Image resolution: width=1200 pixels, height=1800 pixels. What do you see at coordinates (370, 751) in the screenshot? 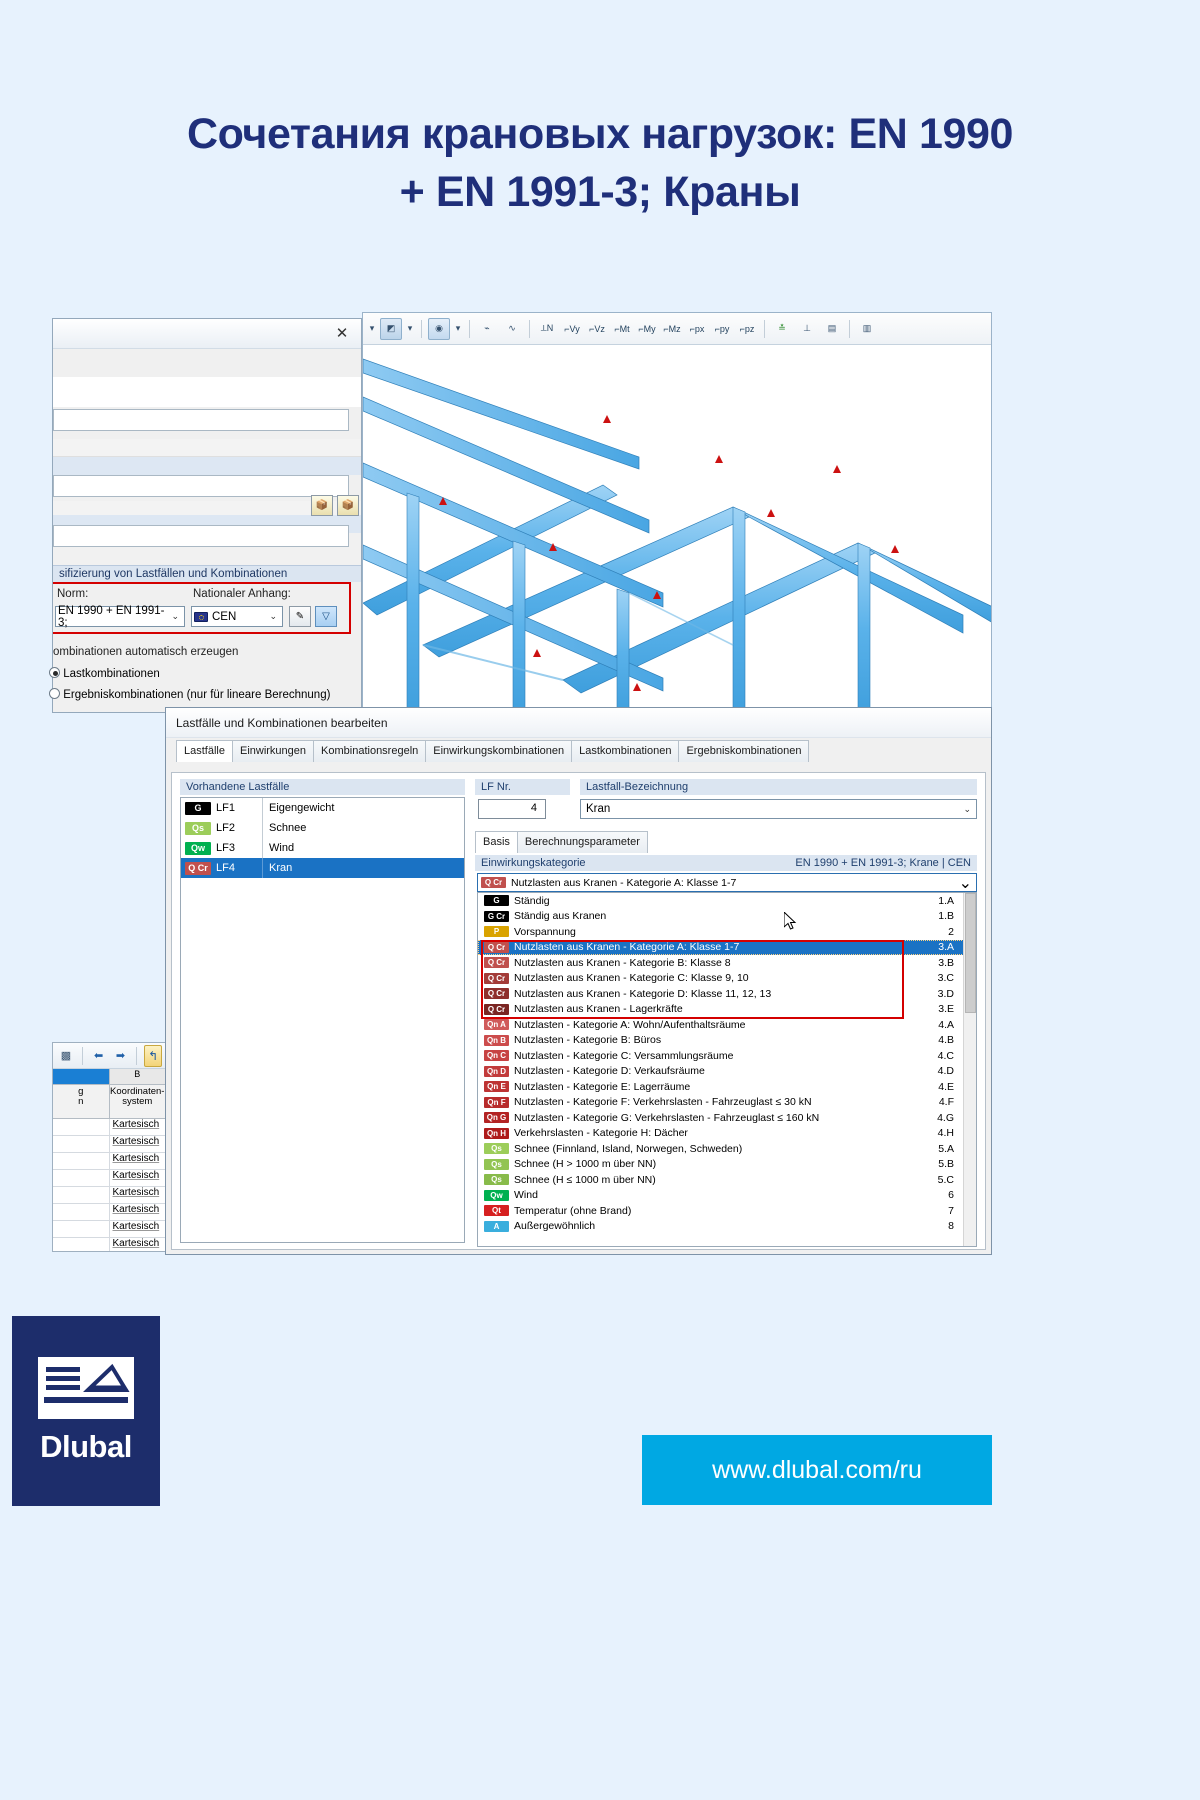
I see `tab-kombinationsregeln: Kombinationsregeln` at bounding box center [370, 751].